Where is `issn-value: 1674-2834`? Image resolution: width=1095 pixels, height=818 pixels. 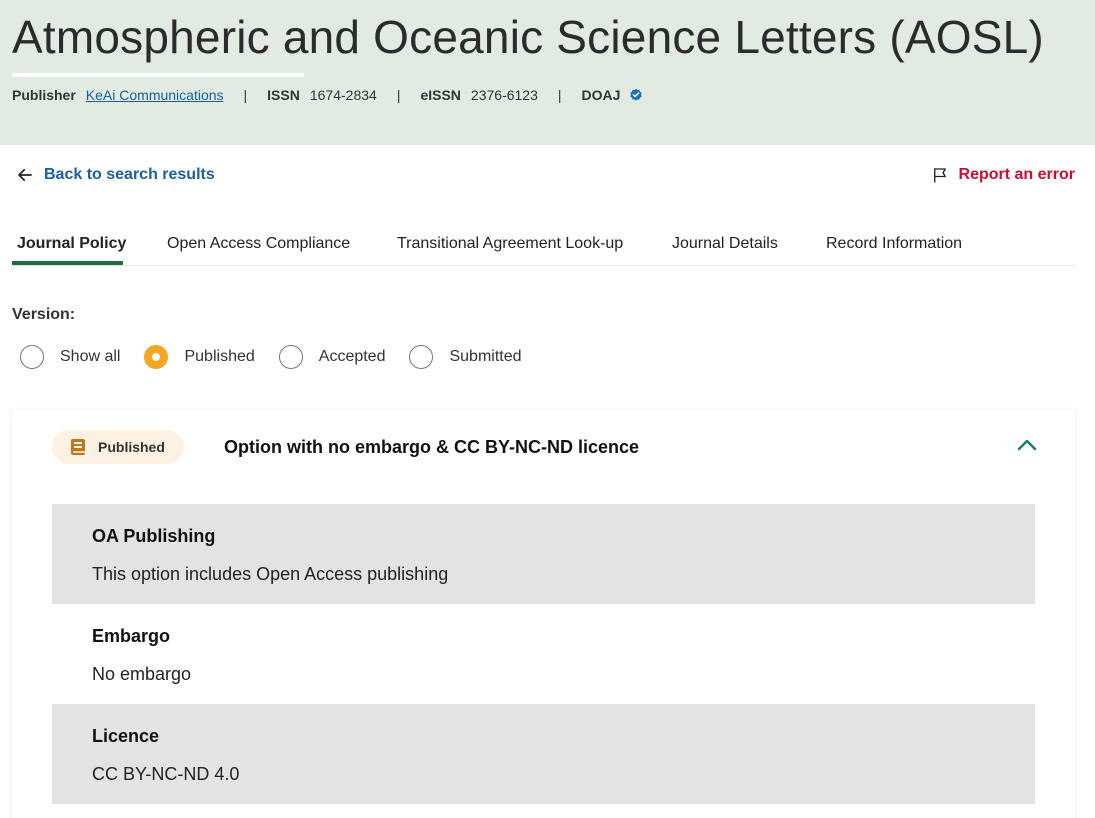 issn-value: 1674-2834 is located at coordinates (343, 95).